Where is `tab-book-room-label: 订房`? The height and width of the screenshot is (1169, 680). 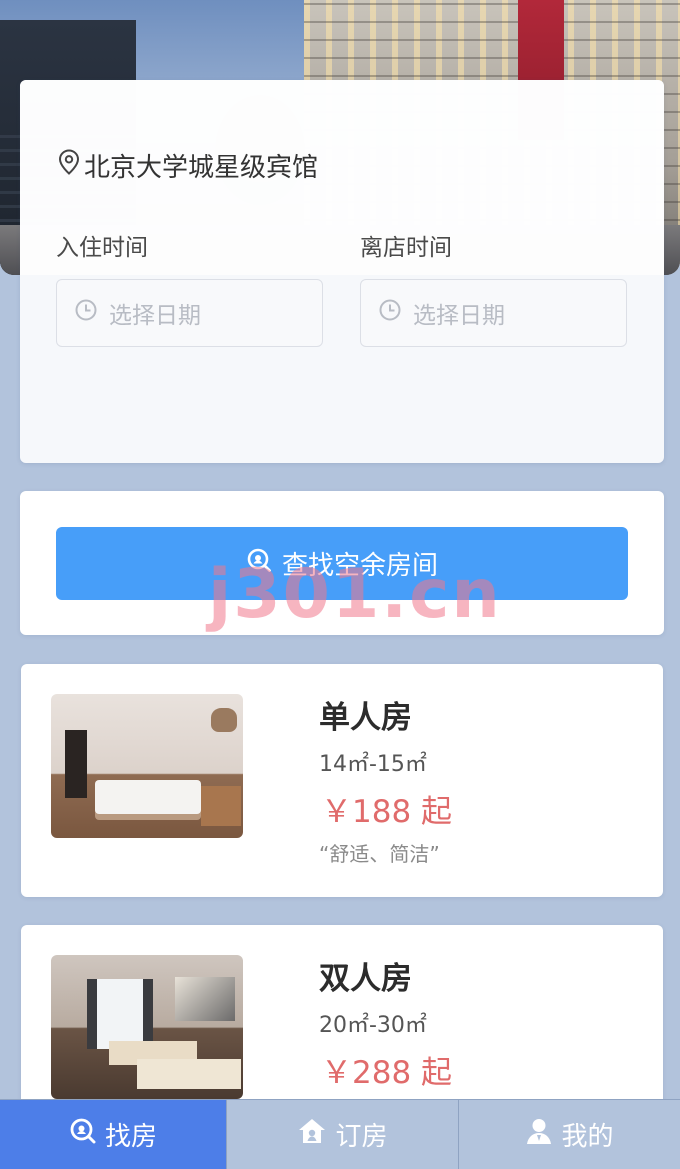
tab-book-room-label: 订房 is located at coordinates (361, 1137).